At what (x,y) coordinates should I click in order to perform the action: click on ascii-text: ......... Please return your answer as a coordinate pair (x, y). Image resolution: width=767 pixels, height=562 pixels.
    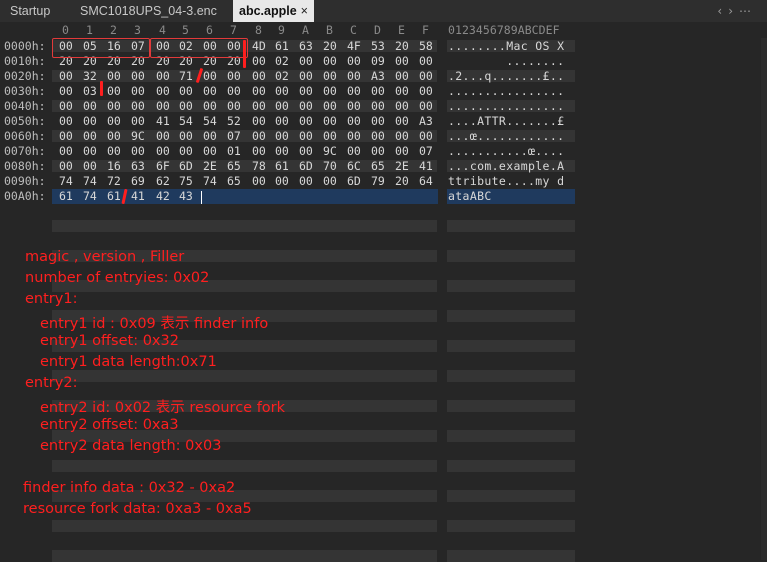
    Looking at the image, I should click on (506, 61).